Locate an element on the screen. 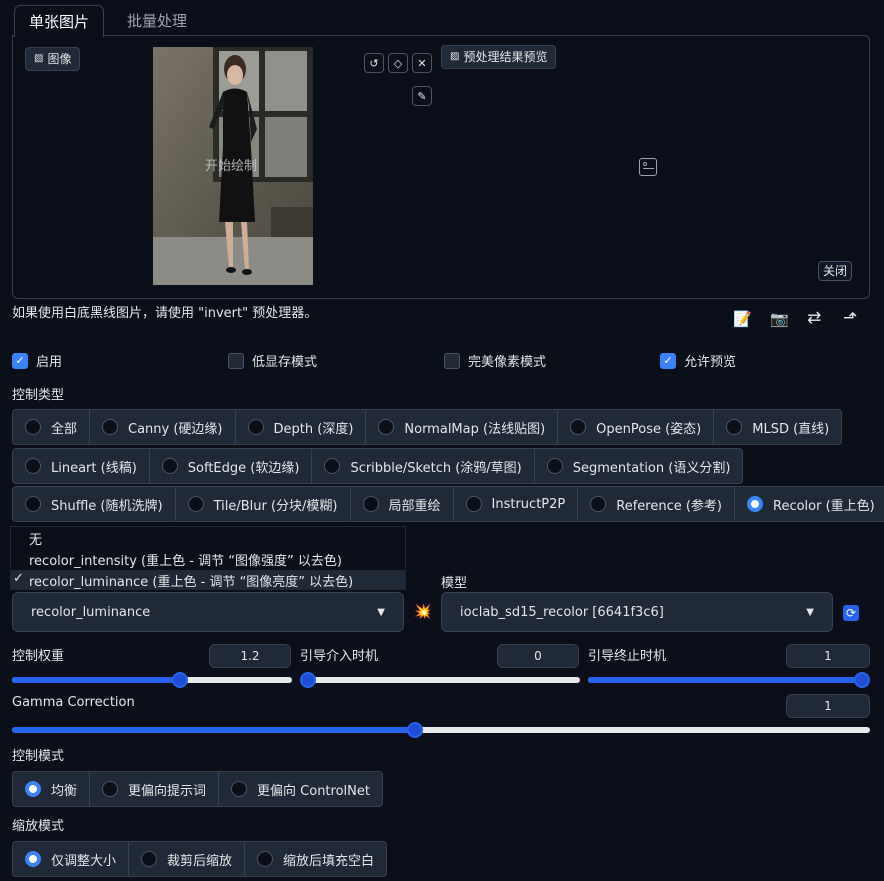 This screenshot has width=884, height=881. control-type-normalmap: NormalMap (法线贴图) is located at coordinates (462, 427).